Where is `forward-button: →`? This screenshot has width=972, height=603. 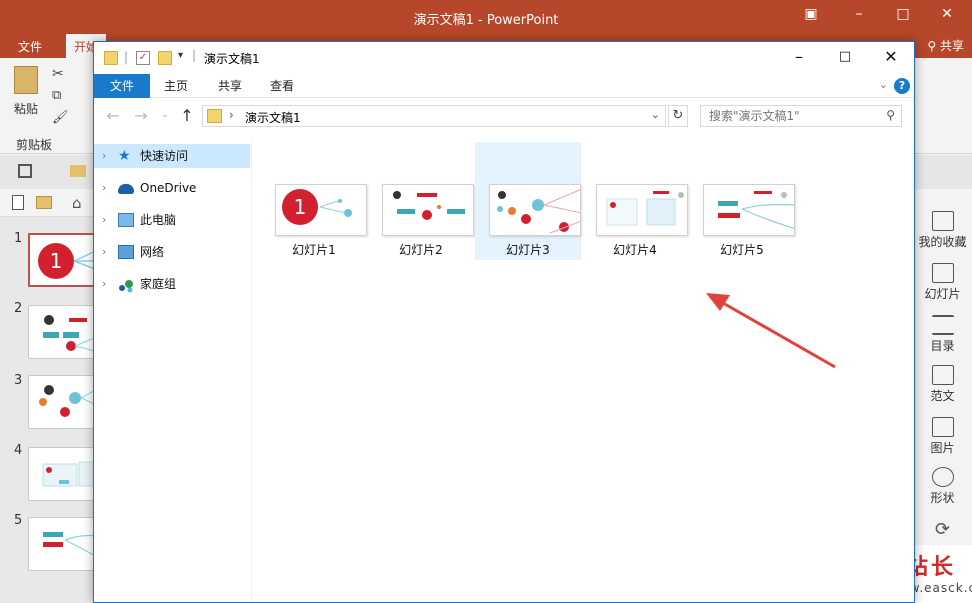 forward-button: → is located at coordinates (141, 116).